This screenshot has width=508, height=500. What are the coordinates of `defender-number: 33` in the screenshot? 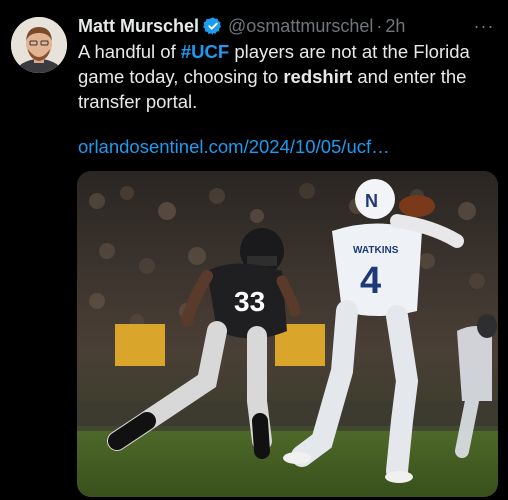 It's located at (249, 301).